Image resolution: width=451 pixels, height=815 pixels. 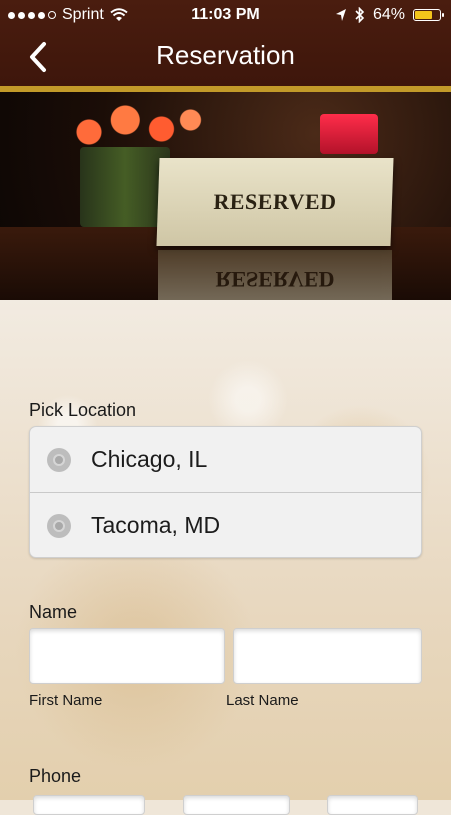 What do you see at coordinates (327, 656) in the screenshot?
I see `last-name-input` at bounding box center [327, 656].